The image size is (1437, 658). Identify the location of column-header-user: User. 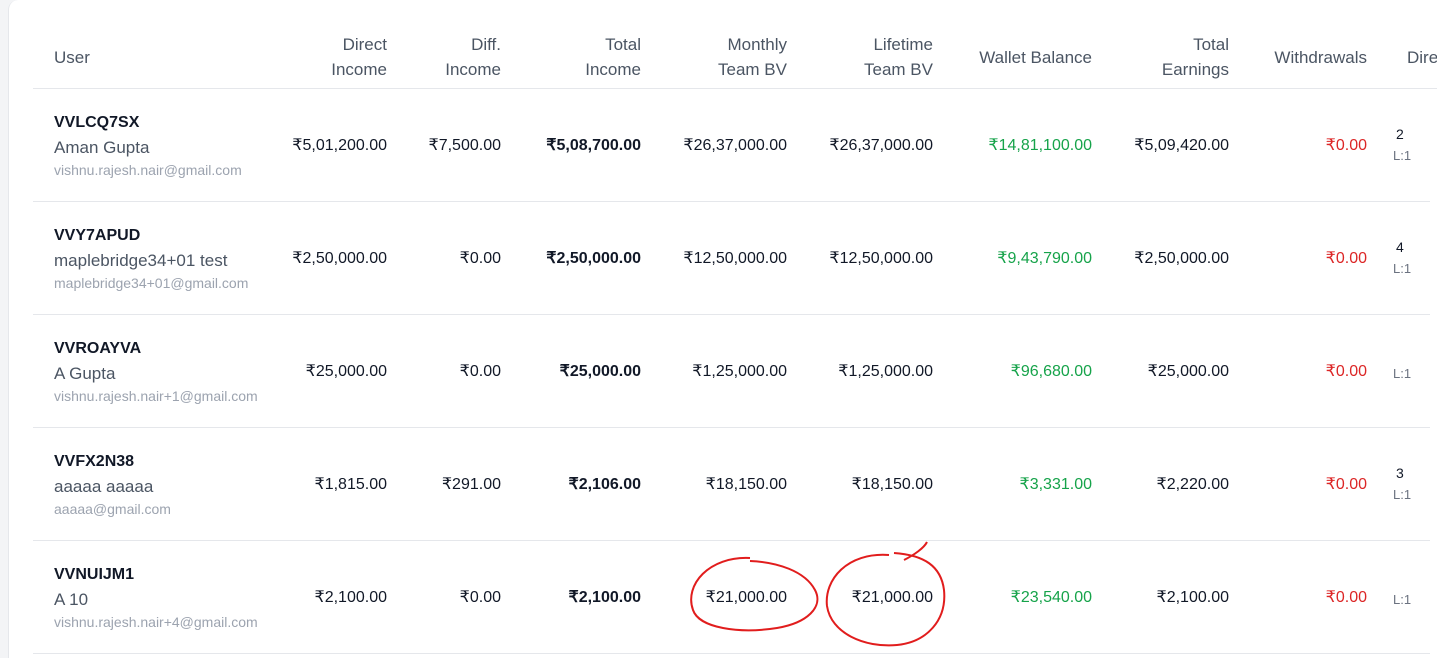
(158, 57).